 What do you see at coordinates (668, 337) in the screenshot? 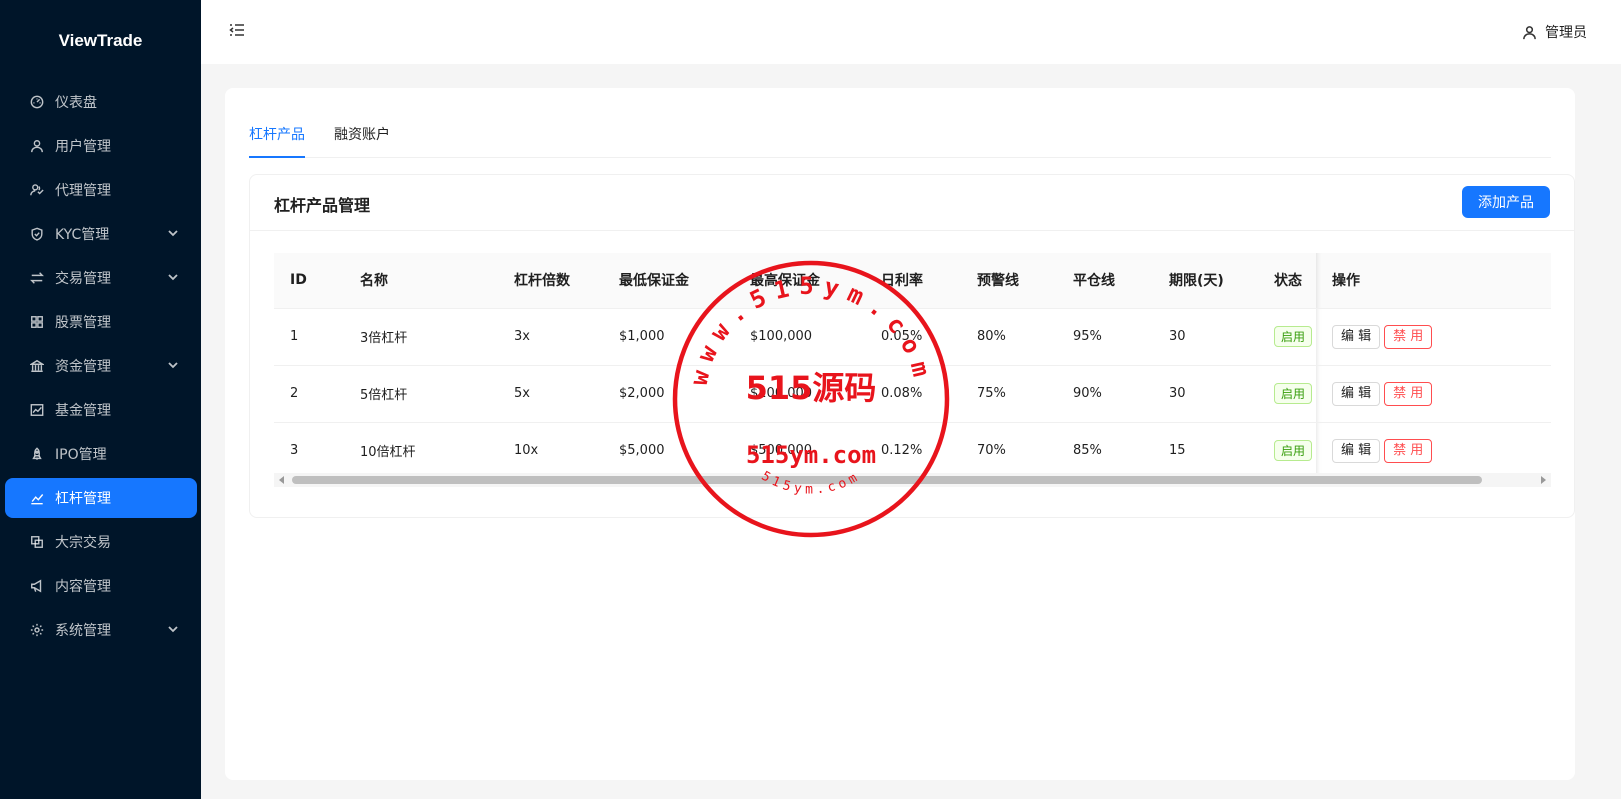
I see `cell-min: $1,000` at bounding box center [668, 337].